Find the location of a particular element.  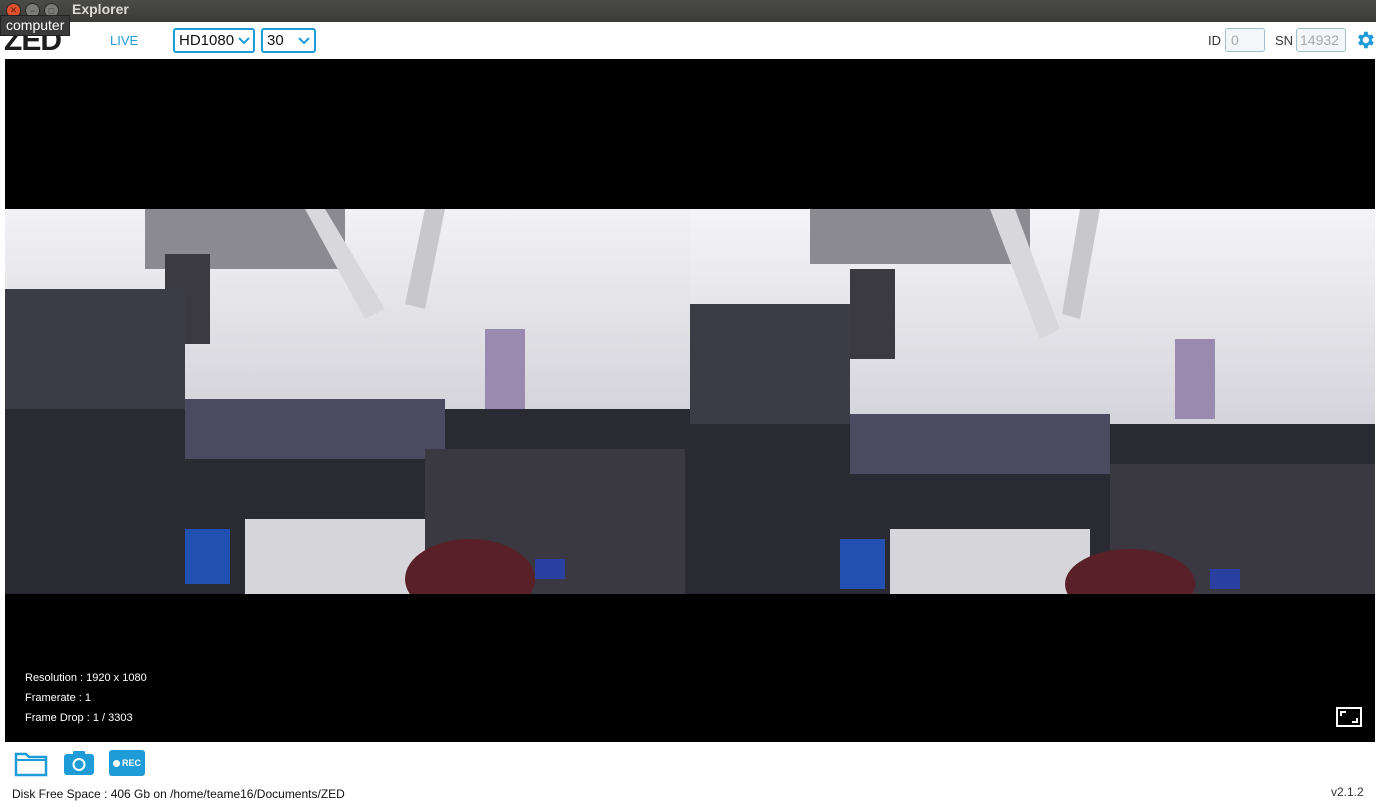

record-label: REC is located at coordinates (131, 763).